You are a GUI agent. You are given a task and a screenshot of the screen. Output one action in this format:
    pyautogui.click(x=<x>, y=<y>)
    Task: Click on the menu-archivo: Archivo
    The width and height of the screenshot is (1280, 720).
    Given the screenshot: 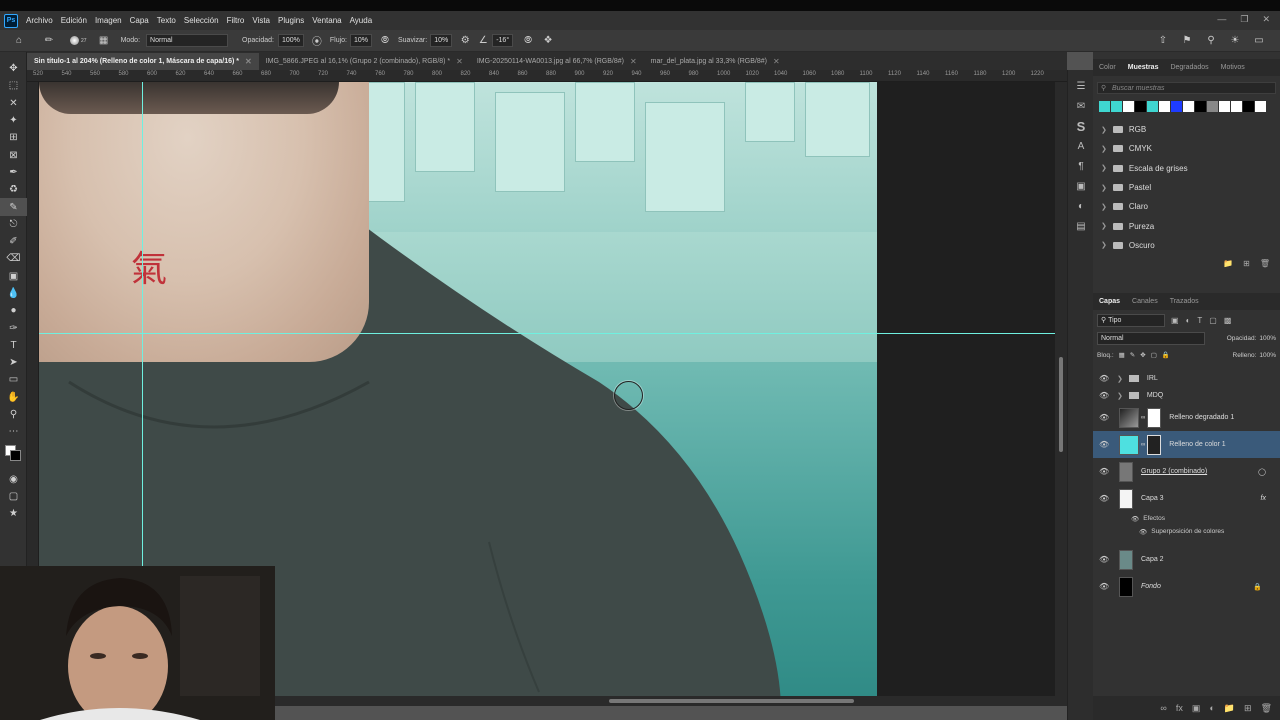 What is the action you would take?
    pyautogui.click(x=39, y=20)
    